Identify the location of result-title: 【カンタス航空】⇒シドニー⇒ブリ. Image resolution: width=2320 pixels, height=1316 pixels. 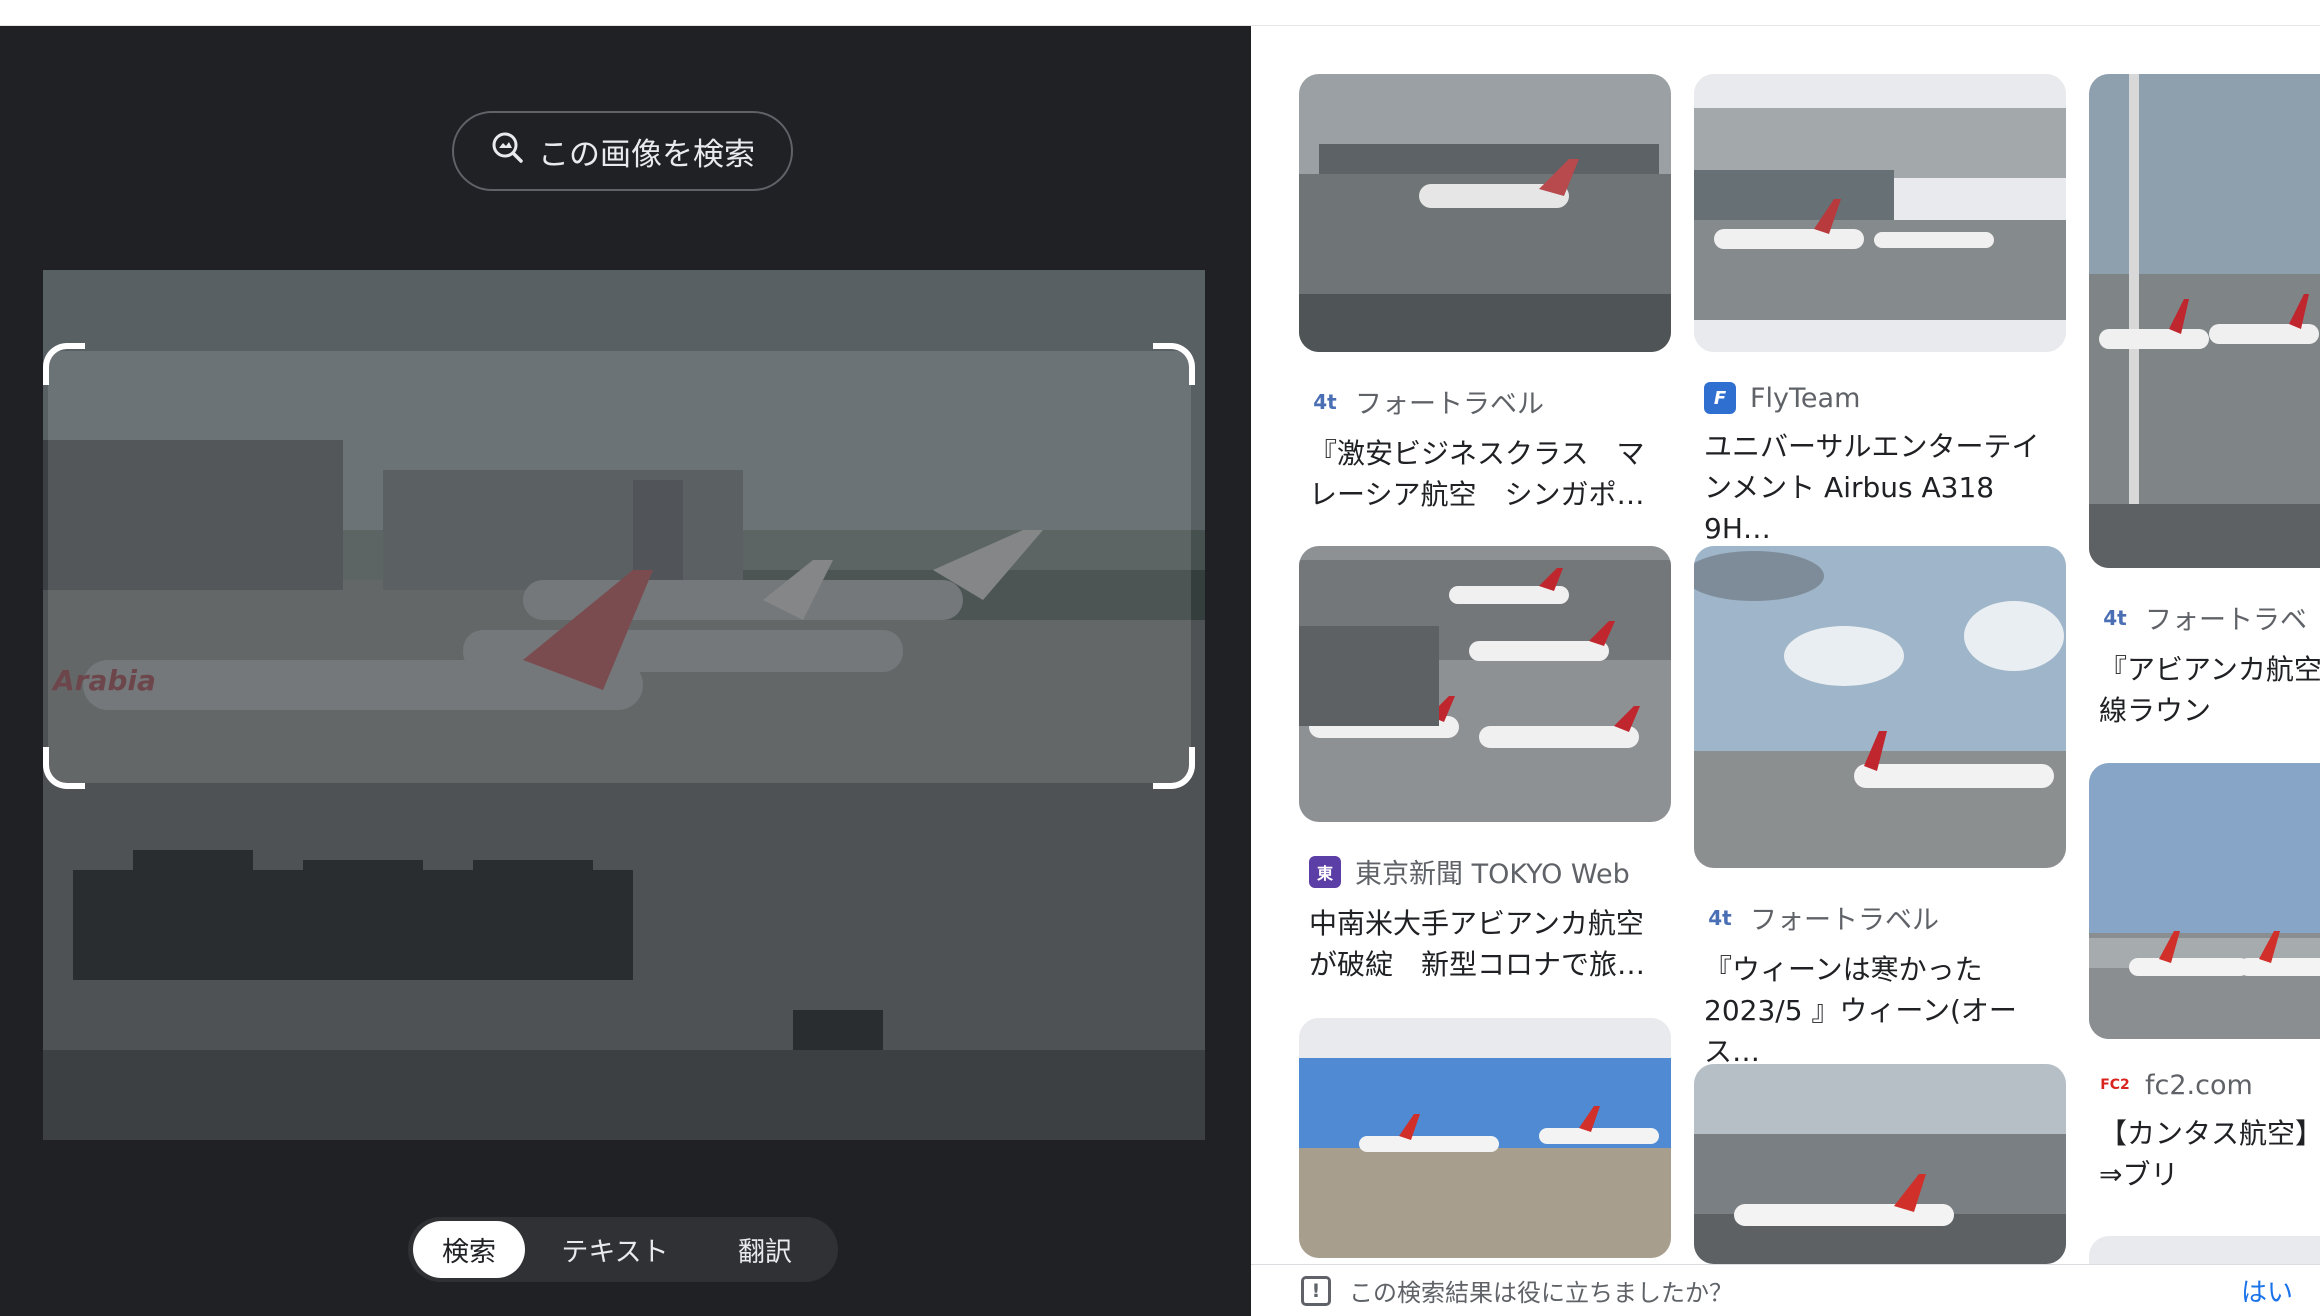
(2204, 1154).